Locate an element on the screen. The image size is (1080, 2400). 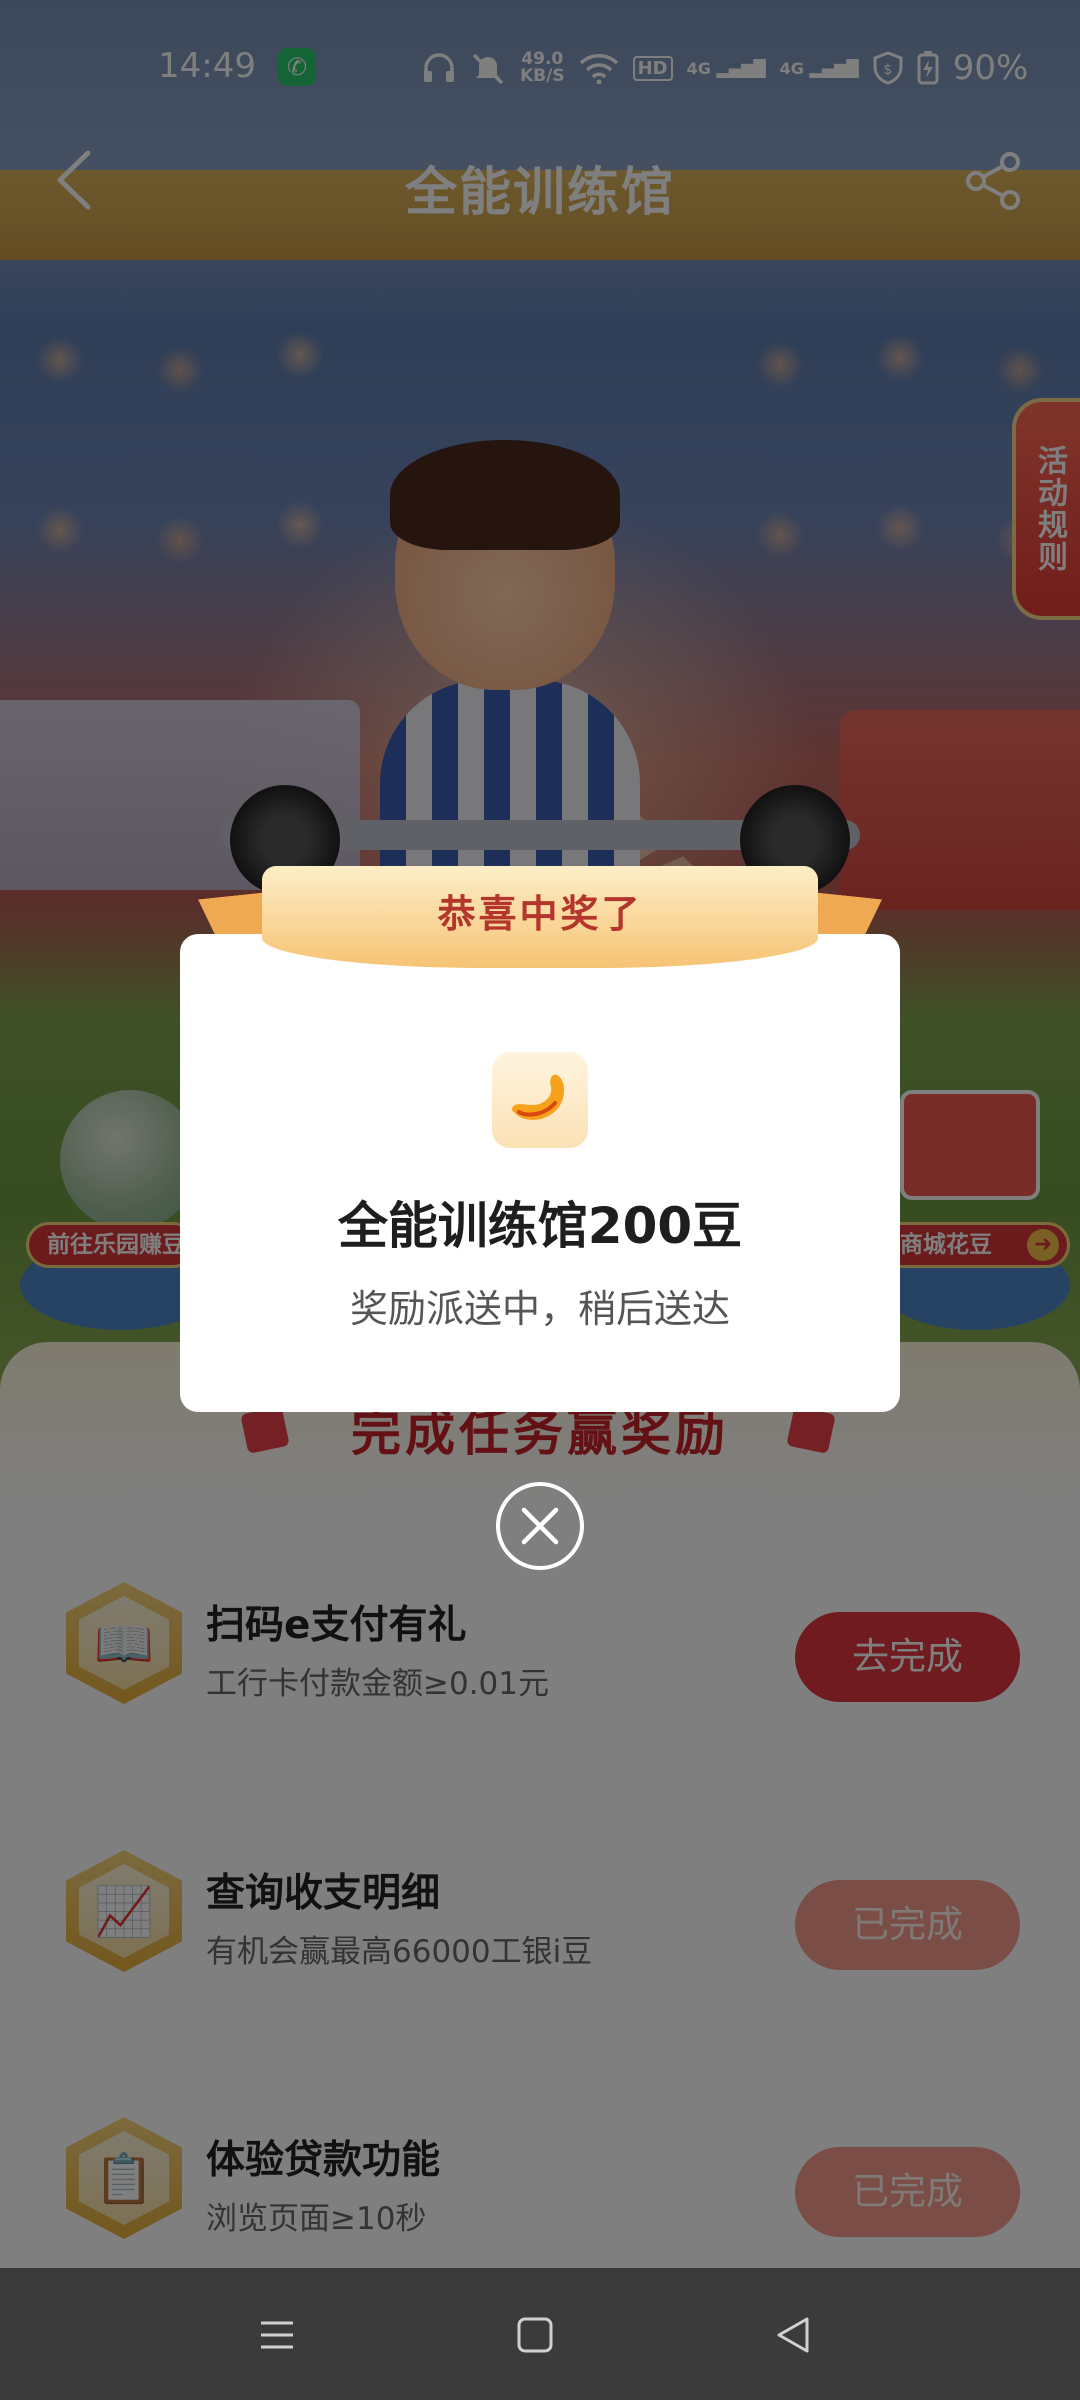
back-button is located at coordinates (793, 2335).